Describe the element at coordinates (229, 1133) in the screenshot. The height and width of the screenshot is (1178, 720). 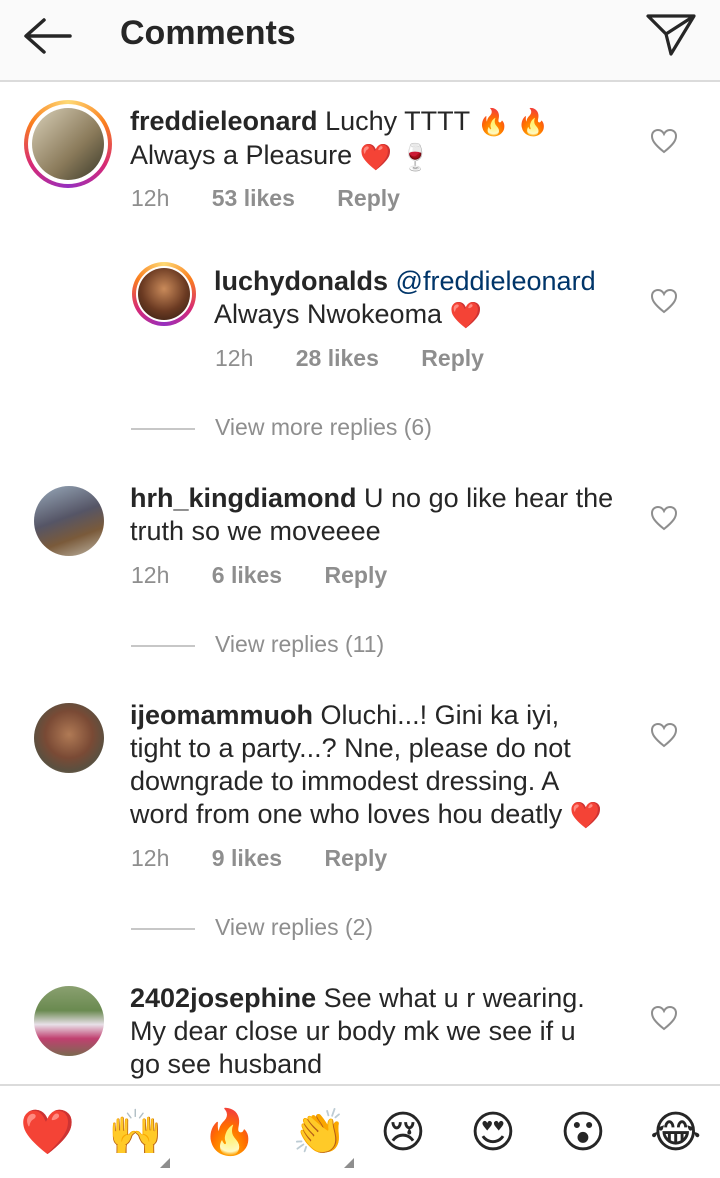
I see `fire-emoji-button: 🔥` at that location.